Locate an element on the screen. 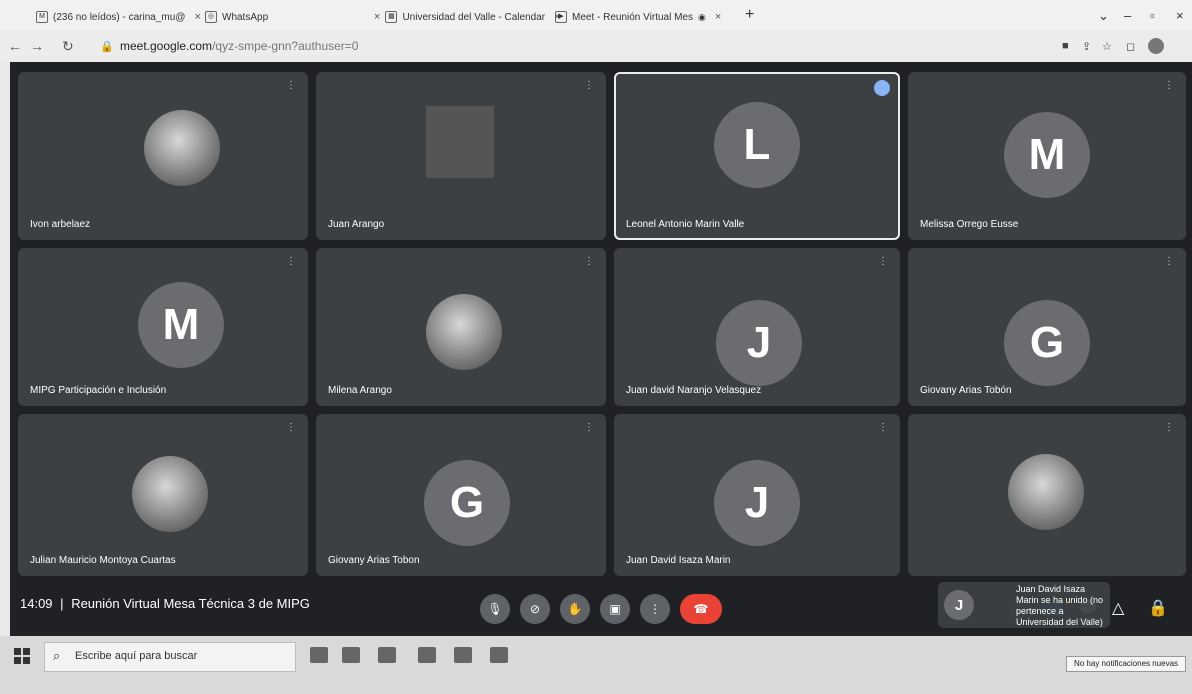 Image resolution: width=1192 pixels, height=694 pixels. maximize-button: ▫ is located at coordinates (1152, 15).